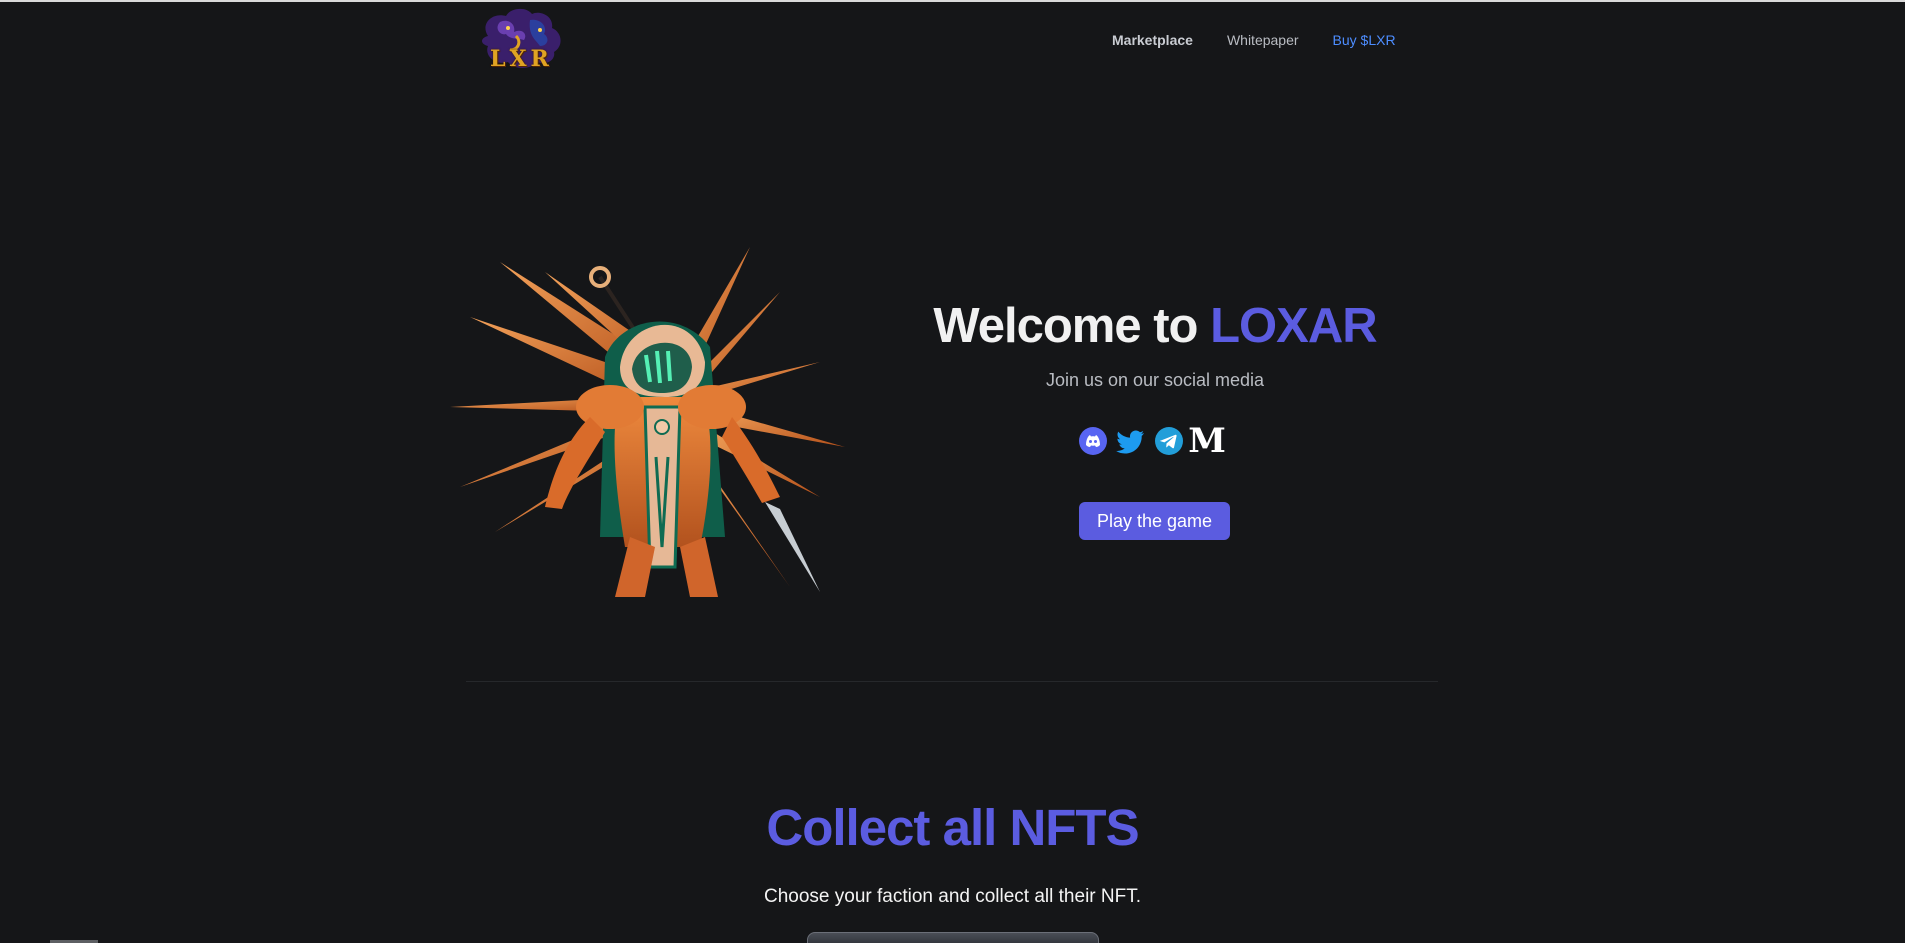 This screenshot has height=943, width=1905. I want to click on section-divider, so click(952, 681).